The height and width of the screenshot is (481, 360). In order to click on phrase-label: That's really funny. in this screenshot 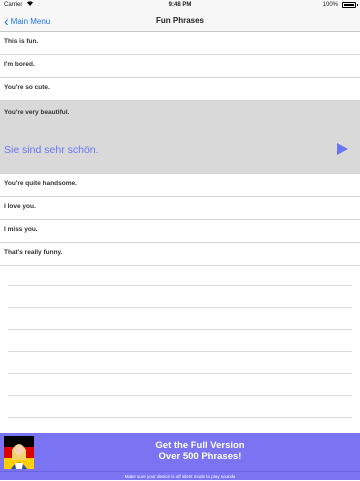, I will do `click(33, 252)`.